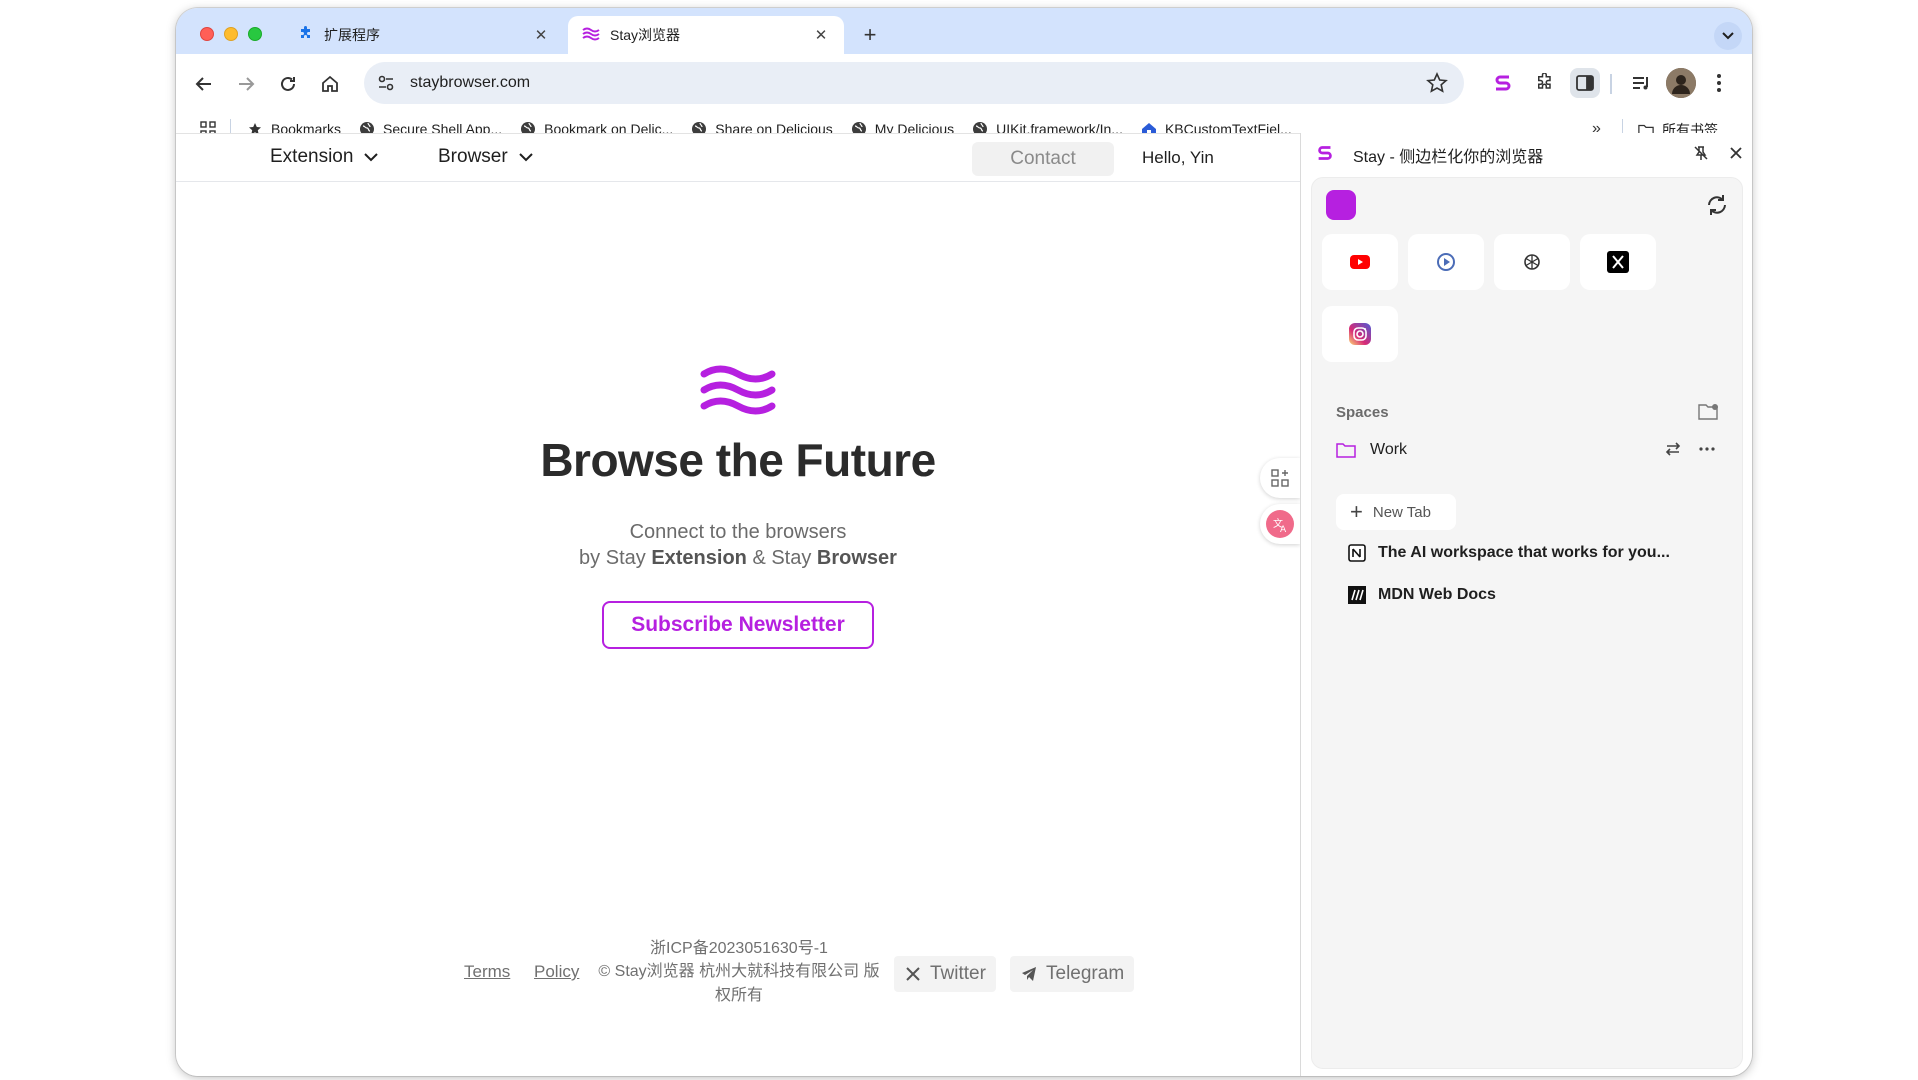 The width and height of the screenshot is (1918, 1080). I want to click on contact-button: Contact, so click(1043, 159).